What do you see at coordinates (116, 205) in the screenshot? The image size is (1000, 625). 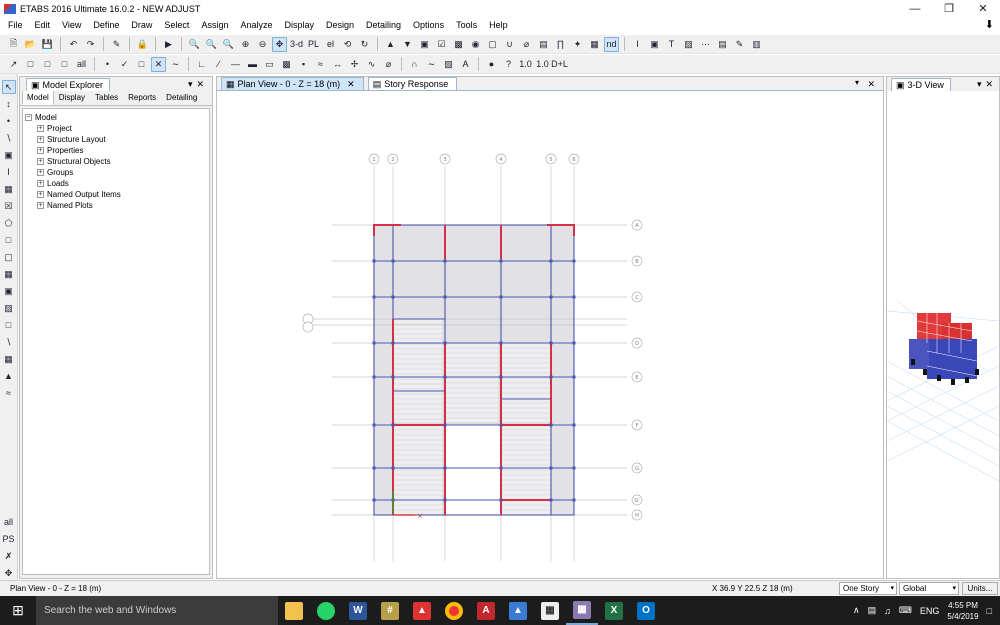 I see `tree-item-named-plots: + Named Plots` at bounding box center [116, 205].